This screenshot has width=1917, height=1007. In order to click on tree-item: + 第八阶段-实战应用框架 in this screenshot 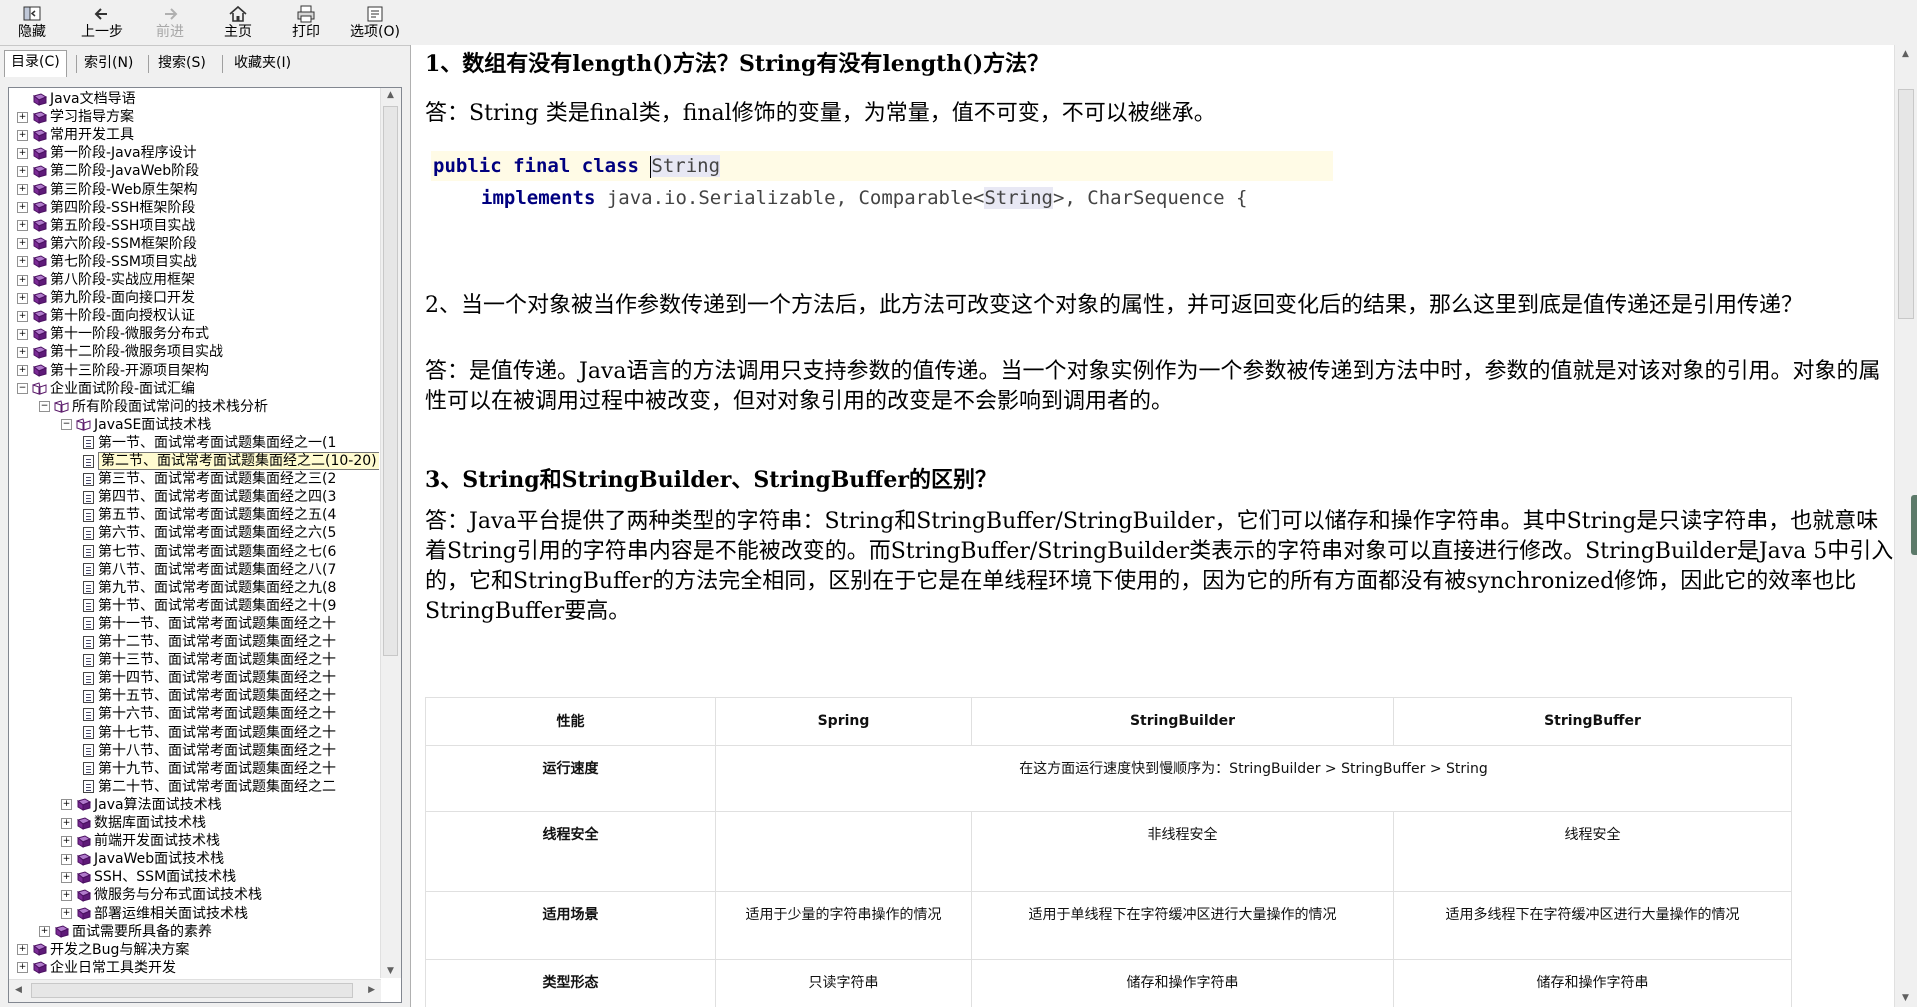, I will do `click(106, 280)`.